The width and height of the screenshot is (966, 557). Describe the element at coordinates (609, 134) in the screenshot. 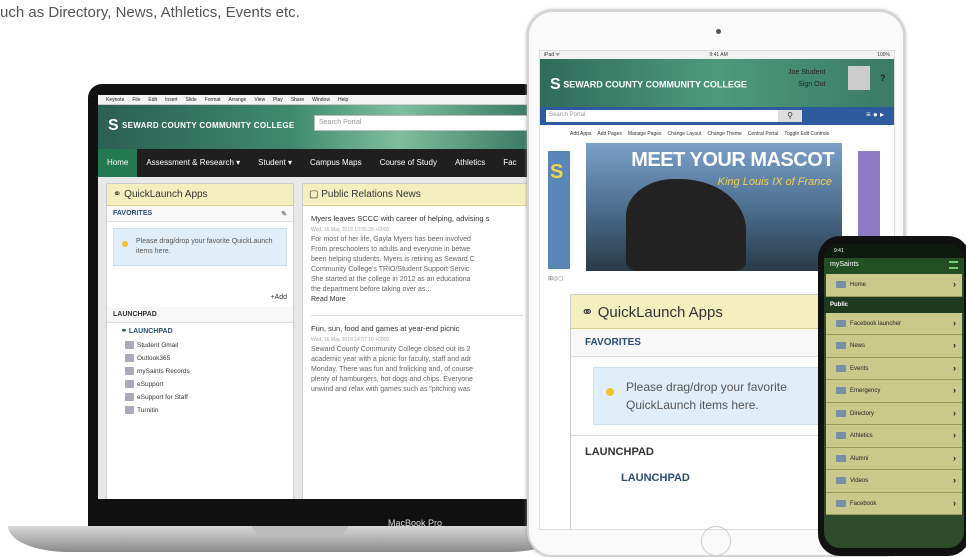

I see `toolbar-item: Add Pages` at that location.